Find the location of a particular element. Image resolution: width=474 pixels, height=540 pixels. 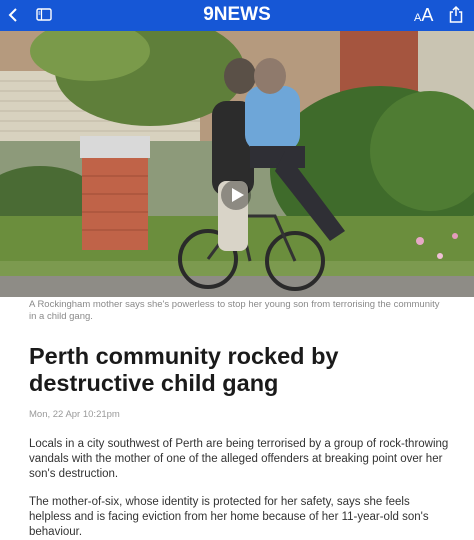

text-size-big: A is located at coordinates (427, 15).